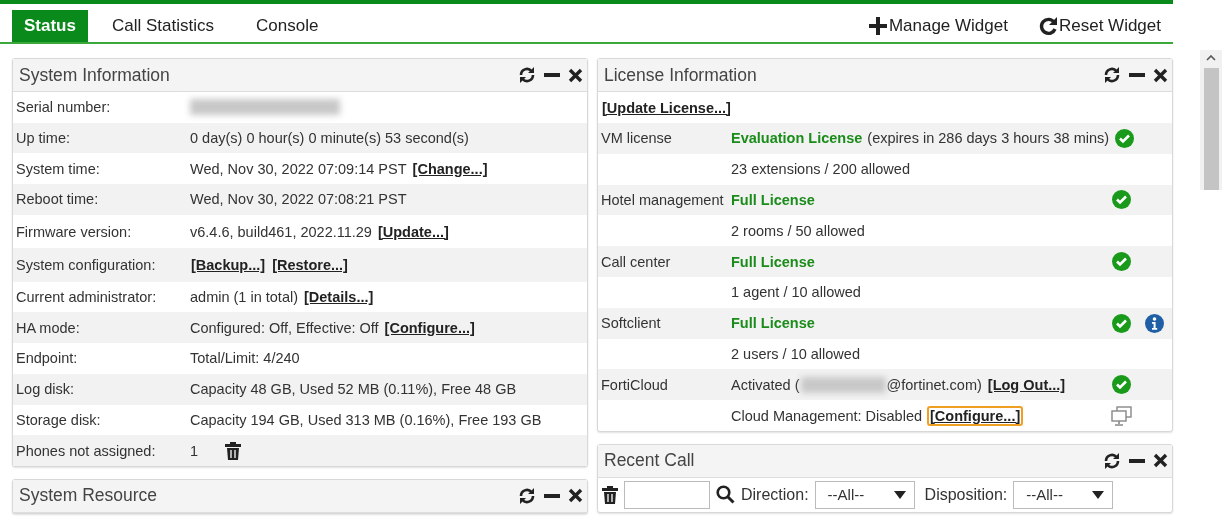  I want to click on value-text: @fortinet.com), so click(934, 384).